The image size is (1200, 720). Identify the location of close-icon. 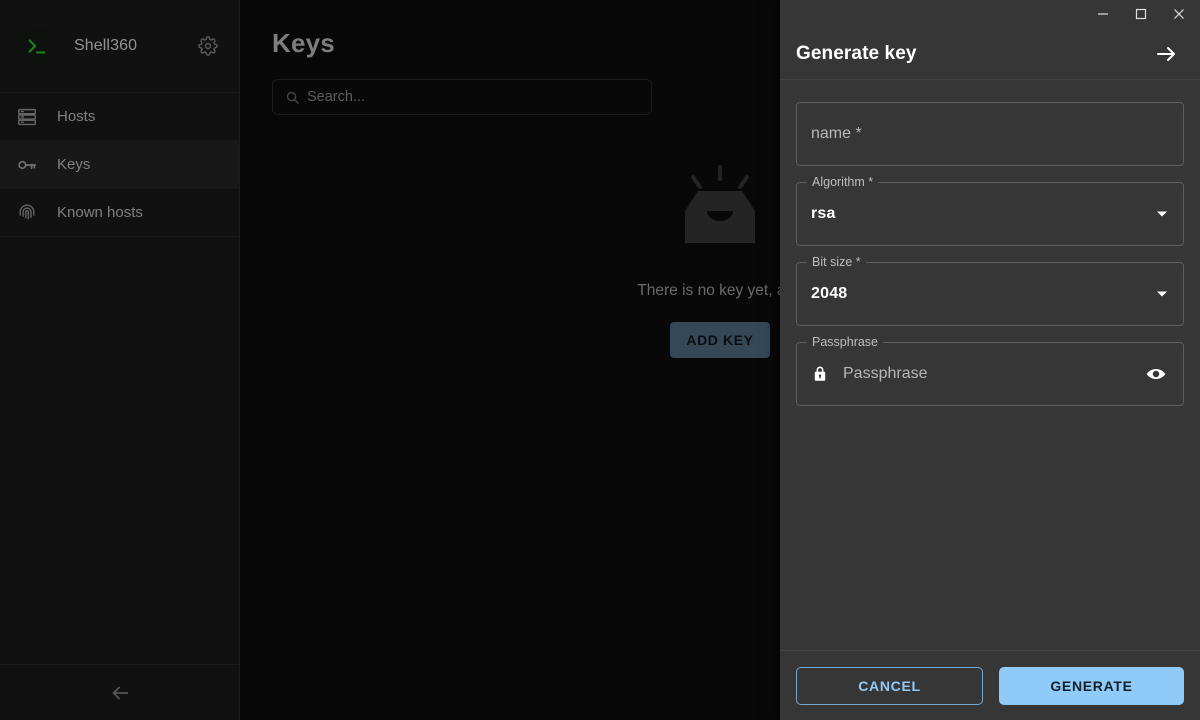
(1179, 14).